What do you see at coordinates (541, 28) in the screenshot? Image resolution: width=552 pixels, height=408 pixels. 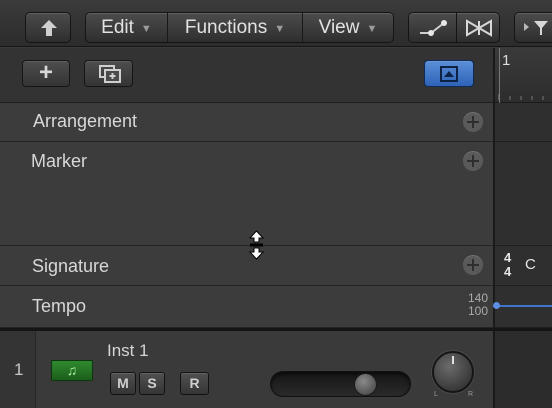 I see `filter-icon` at bounding box center [541, 28].